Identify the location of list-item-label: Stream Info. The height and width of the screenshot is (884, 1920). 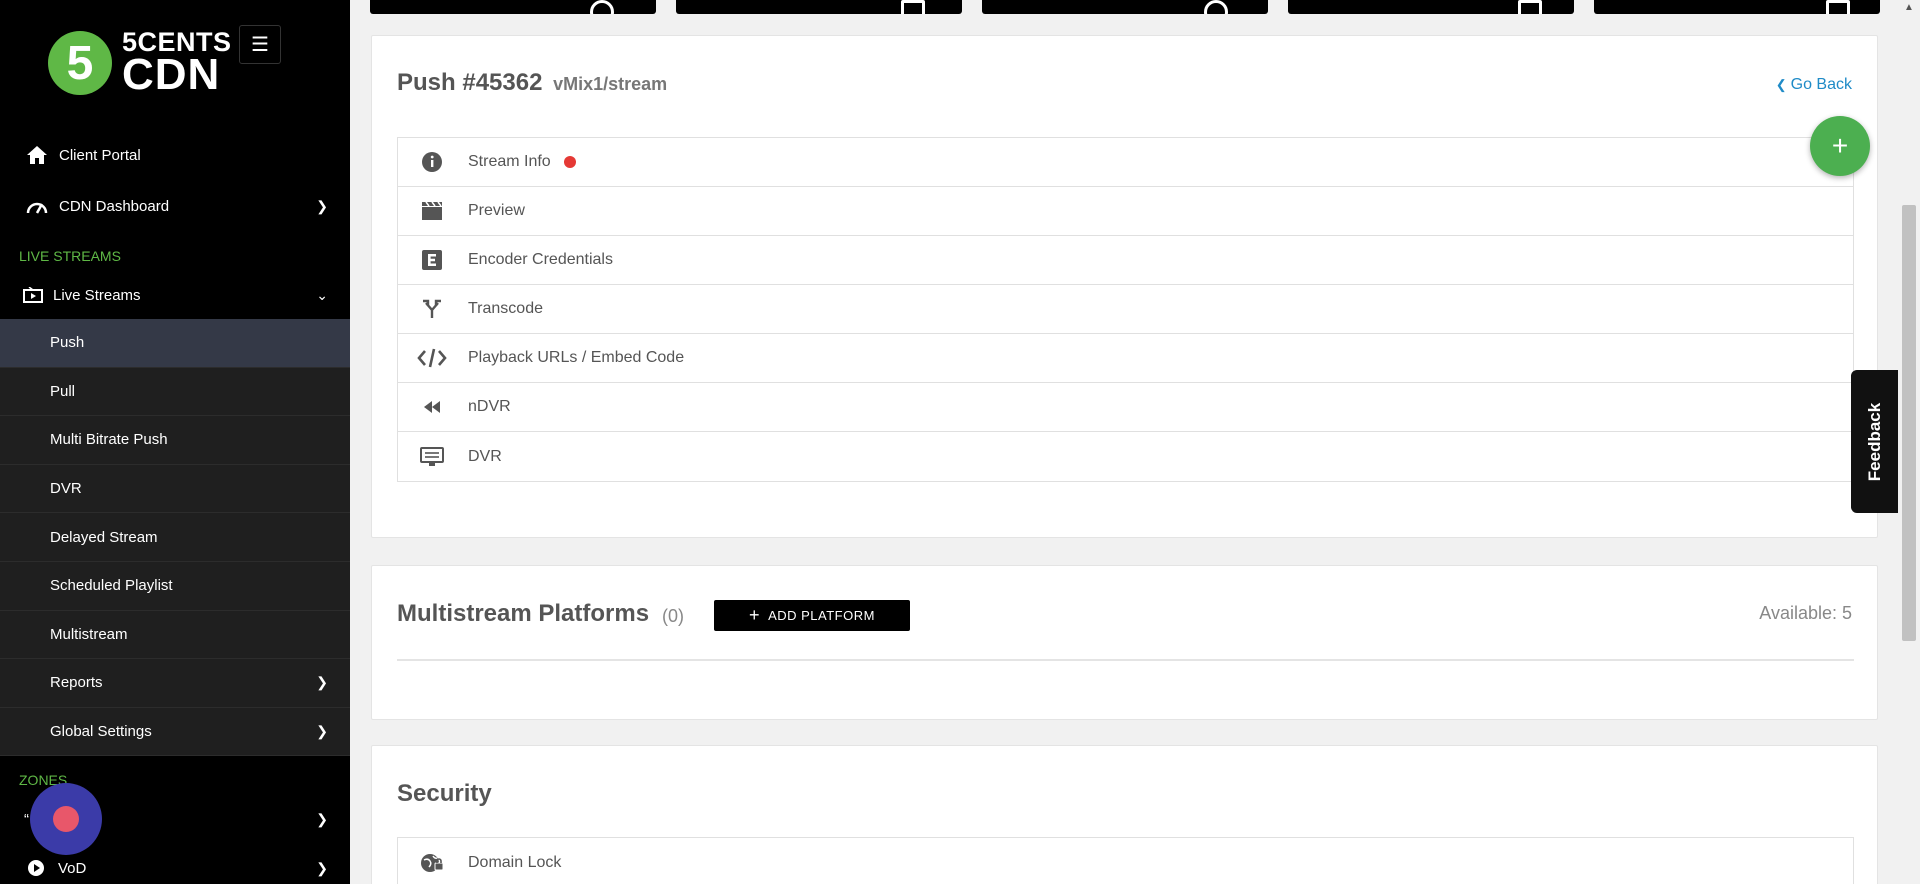
(509, 161).